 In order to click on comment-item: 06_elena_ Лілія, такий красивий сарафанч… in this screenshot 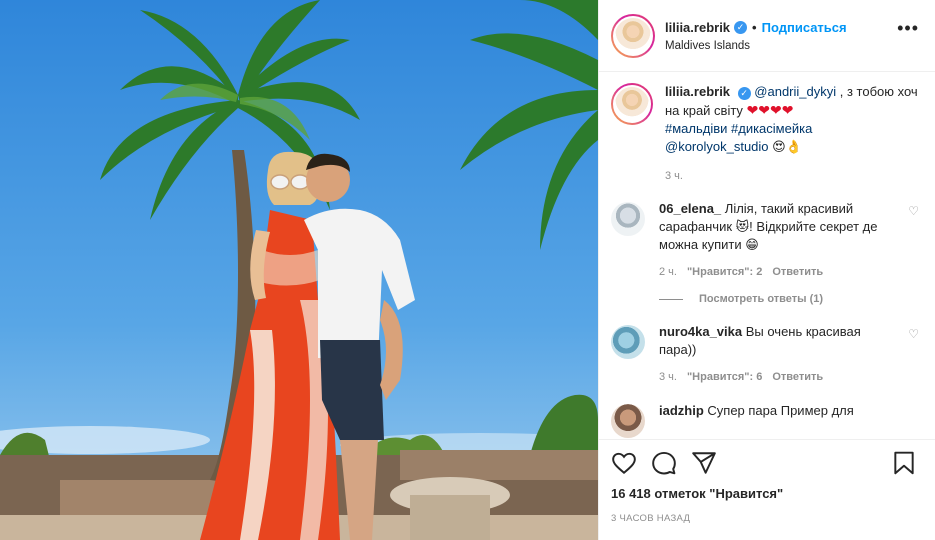, I will do `click(766, 240)`.